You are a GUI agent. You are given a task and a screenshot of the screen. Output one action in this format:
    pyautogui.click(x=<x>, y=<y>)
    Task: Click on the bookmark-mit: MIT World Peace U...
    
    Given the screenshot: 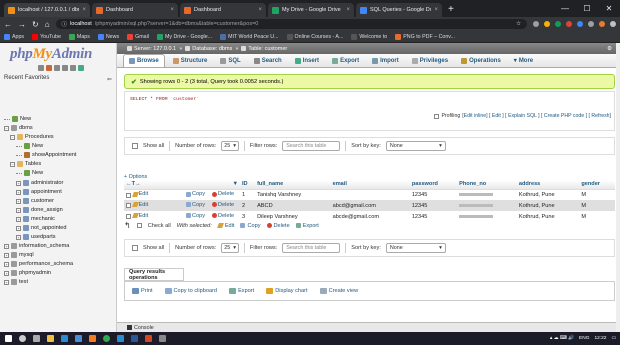 What is the action you would take?
    pyautogui.click(x=249, y=36)
    